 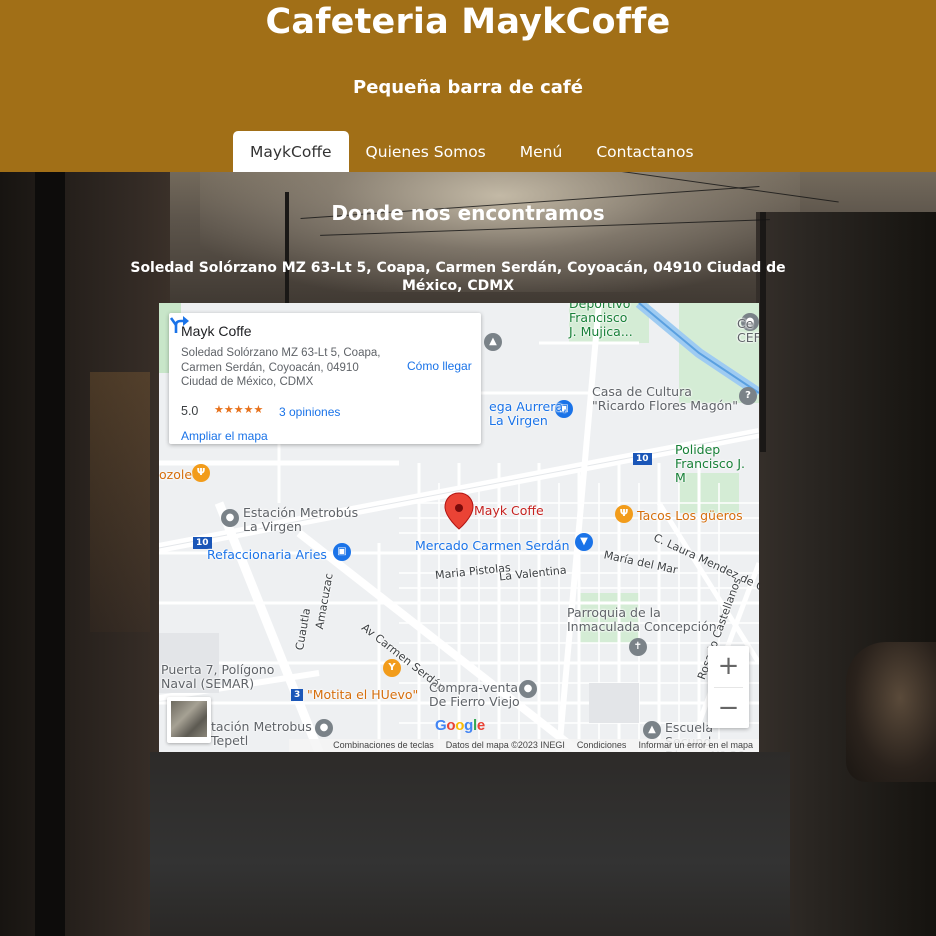 I want to click on utility-pole, so click(x=763, y=332).